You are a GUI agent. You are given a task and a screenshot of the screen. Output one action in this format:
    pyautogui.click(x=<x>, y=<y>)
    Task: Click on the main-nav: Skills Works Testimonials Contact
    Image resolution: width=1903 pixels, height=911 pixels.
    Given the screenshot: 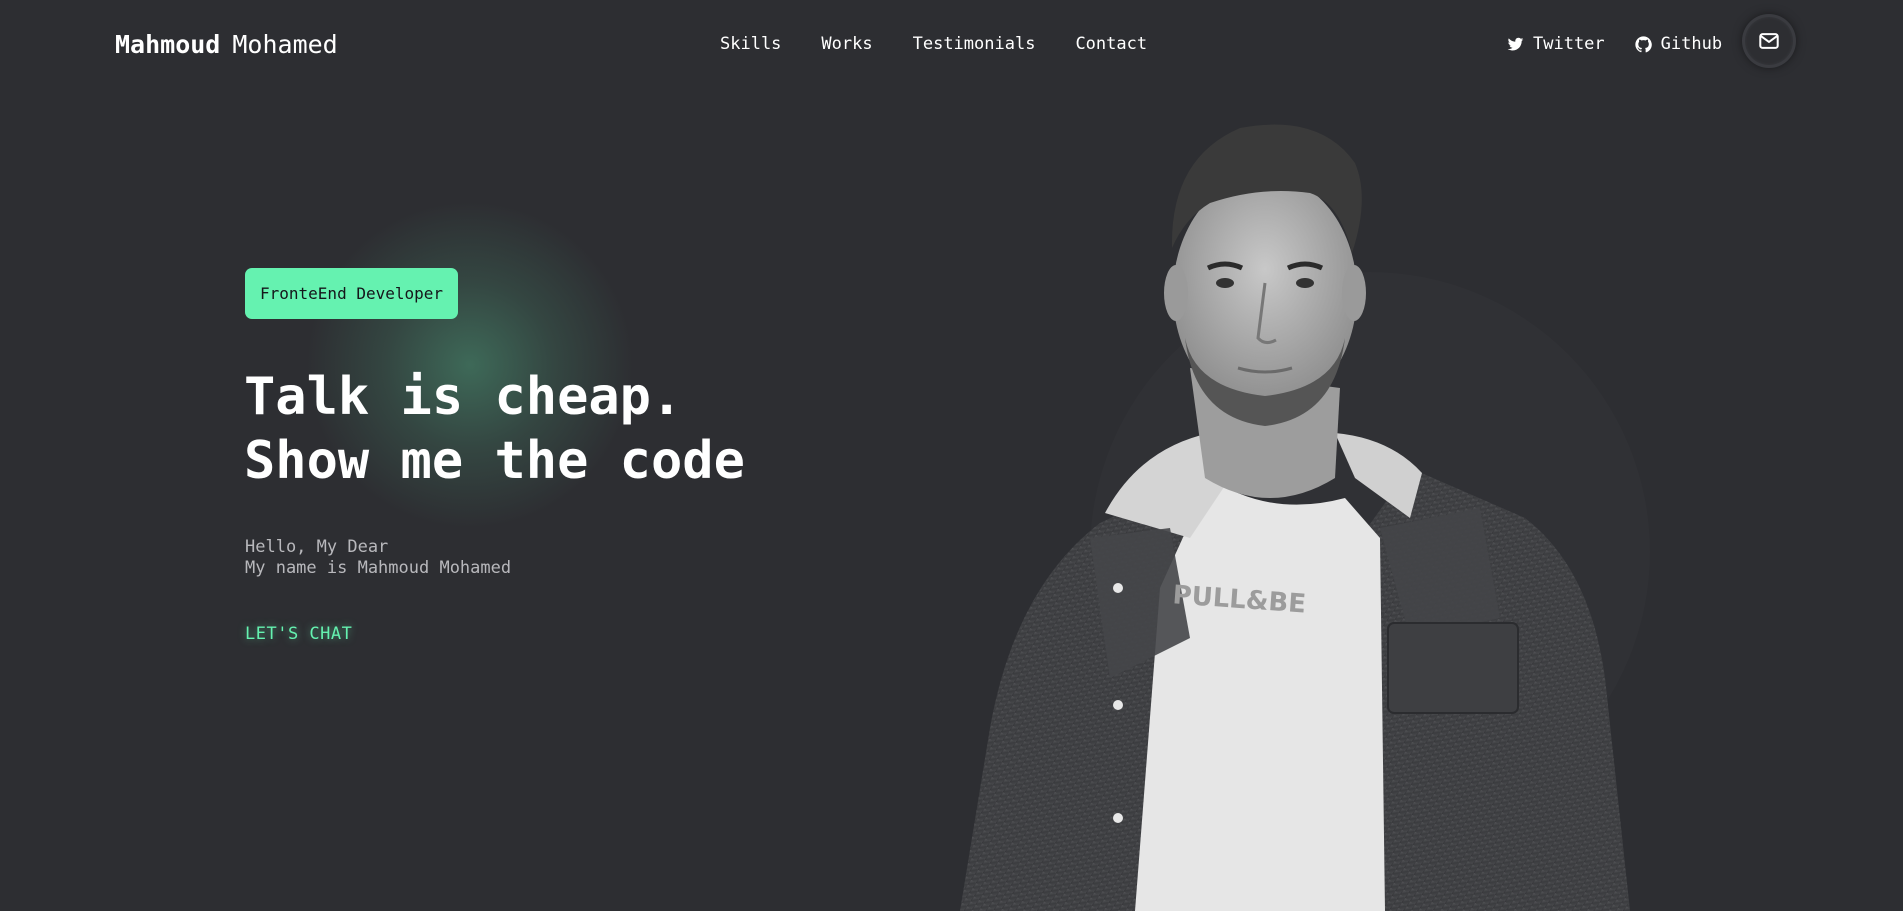 What is the action you would take?
    pyautogui.click(x=933, y=44)
    